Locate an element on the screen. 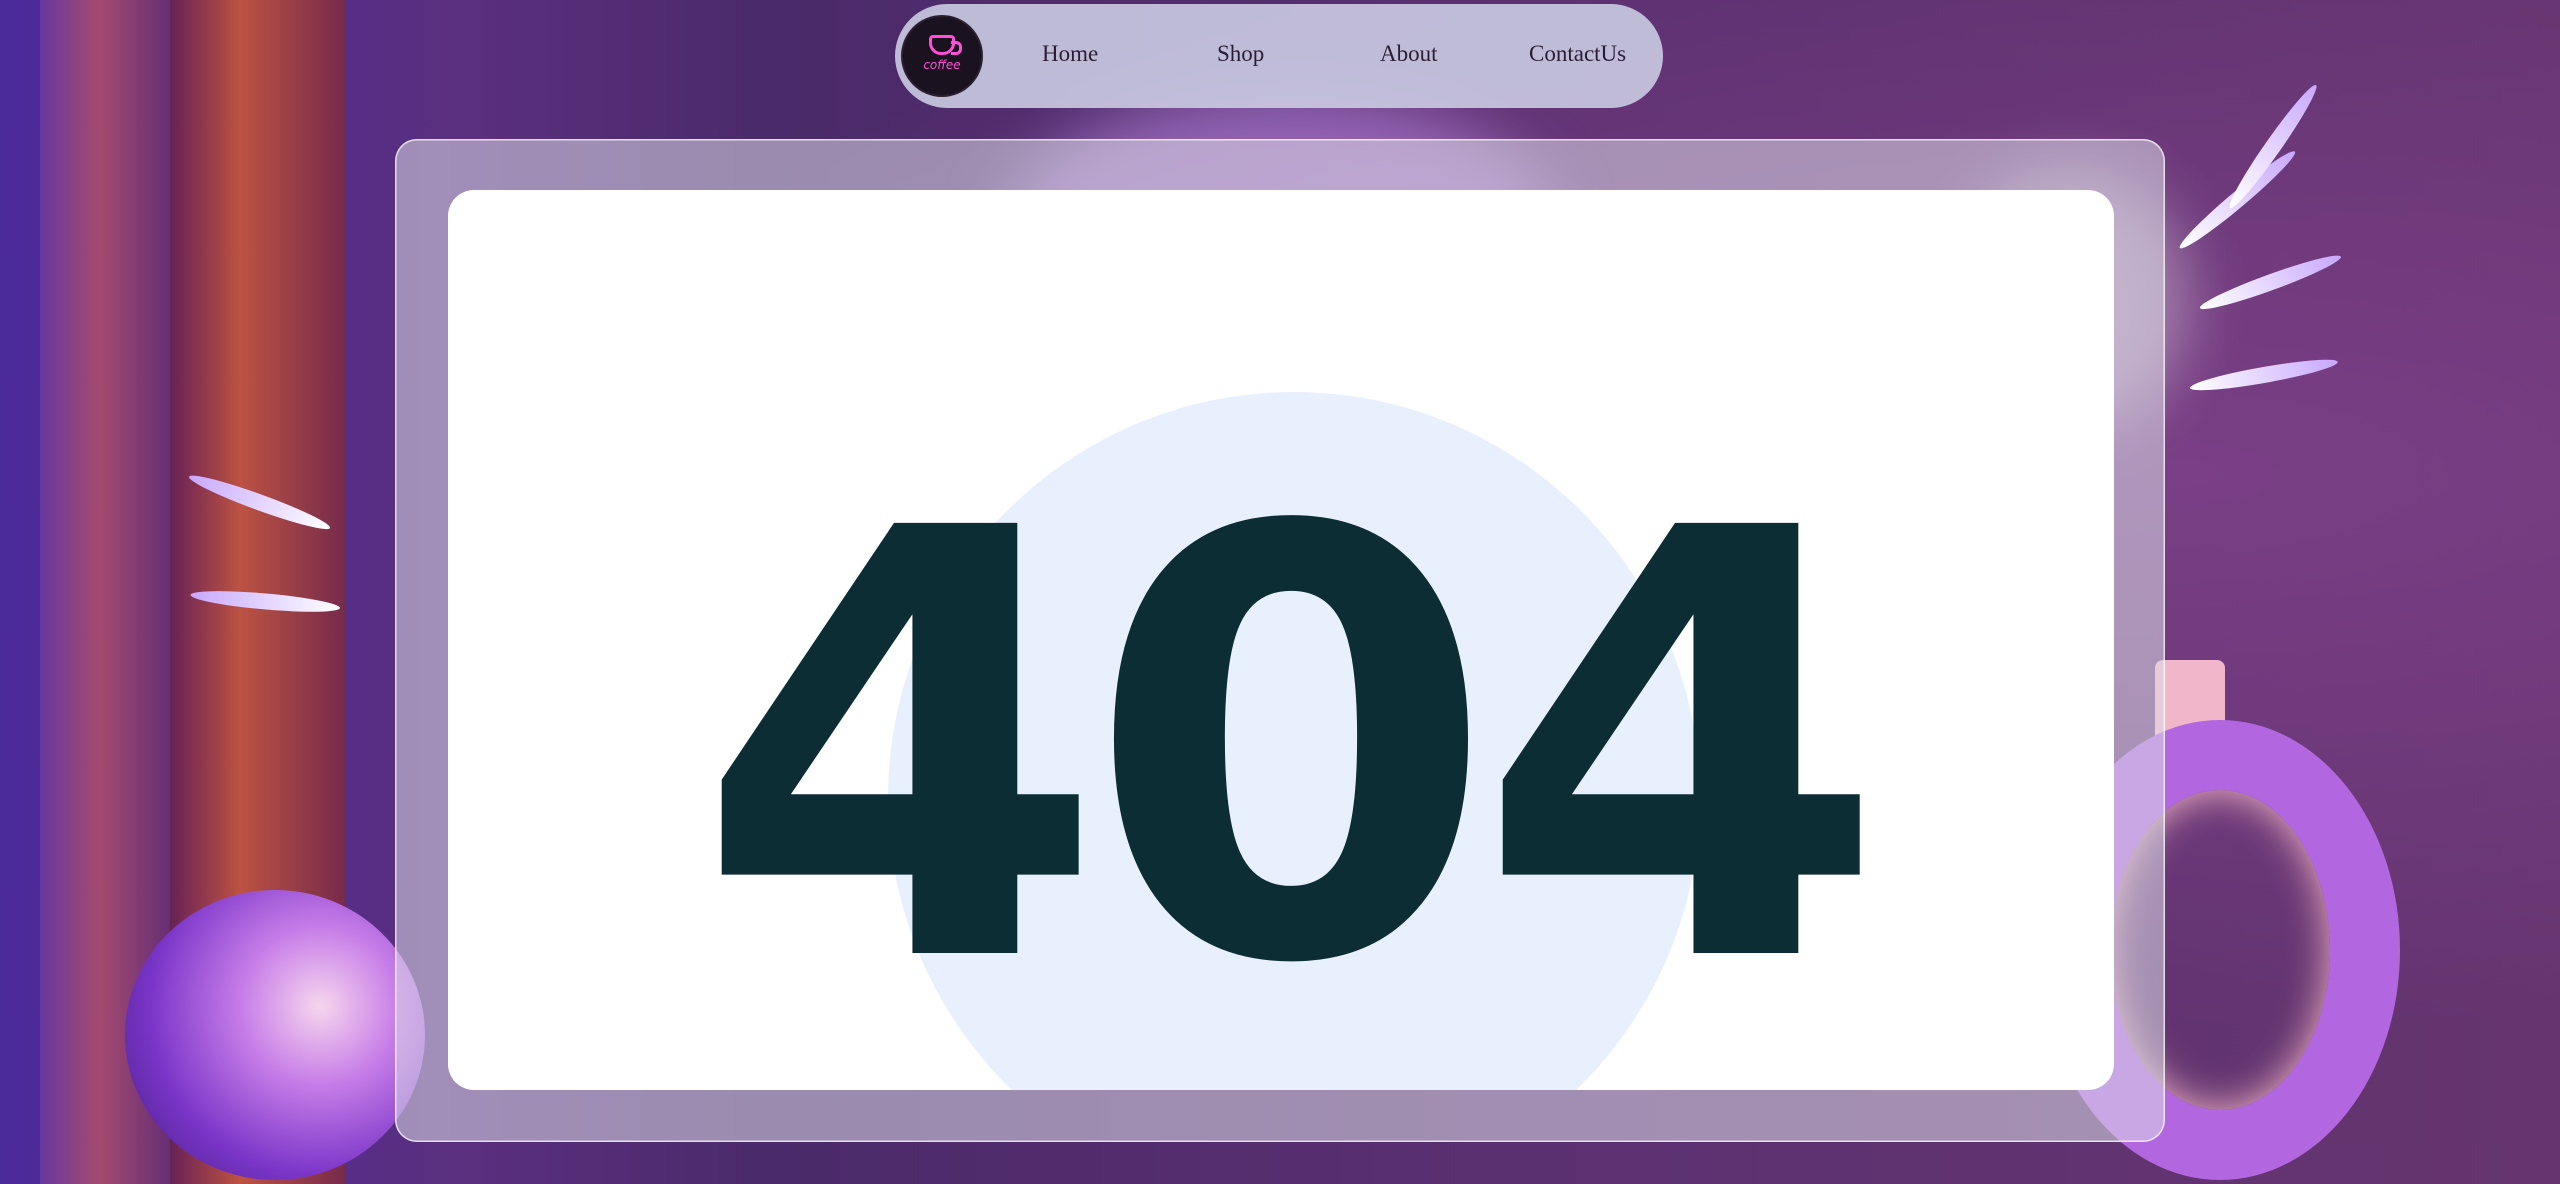  top-navigation: coffee Home Shop About ContactUs is located at coordinates (1279, 56).